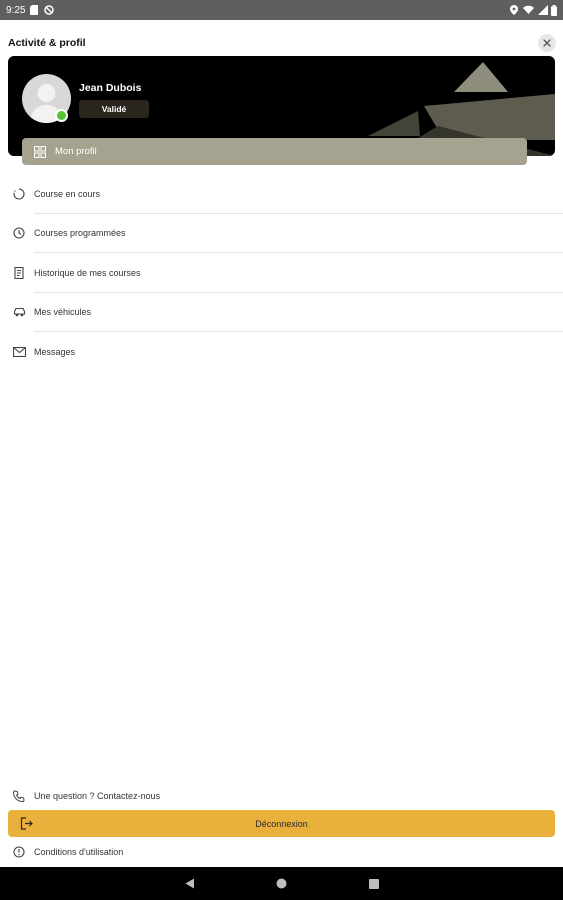 Image resolution: width=563 pixels, height=900 pixels. I want to click on page-title: Activité & profil, so click(47, 43).